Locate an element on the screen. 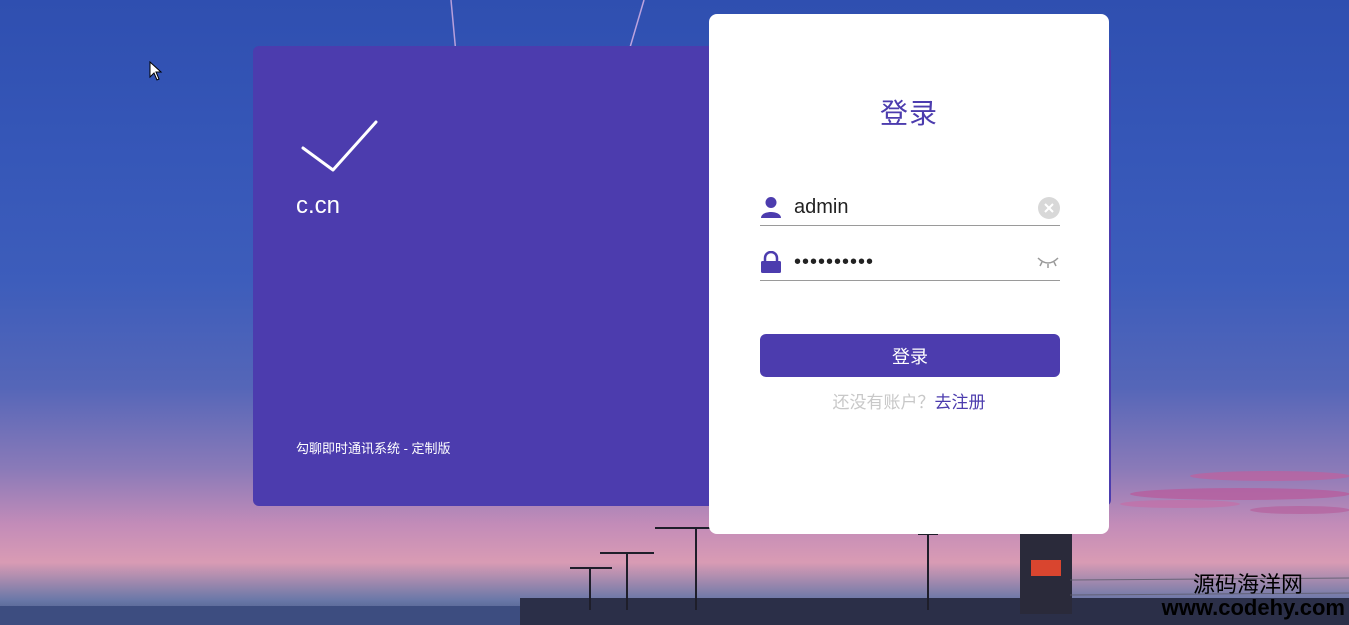 The image size is (1349, 625). brand-name: c.cn is located at coordinates (318, 205).